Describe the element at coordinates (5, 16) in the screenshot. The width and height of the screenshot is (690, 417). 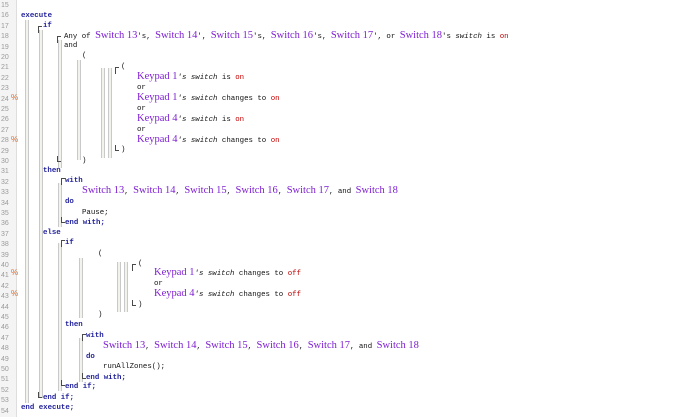
I see `line-number: 16` at that location.